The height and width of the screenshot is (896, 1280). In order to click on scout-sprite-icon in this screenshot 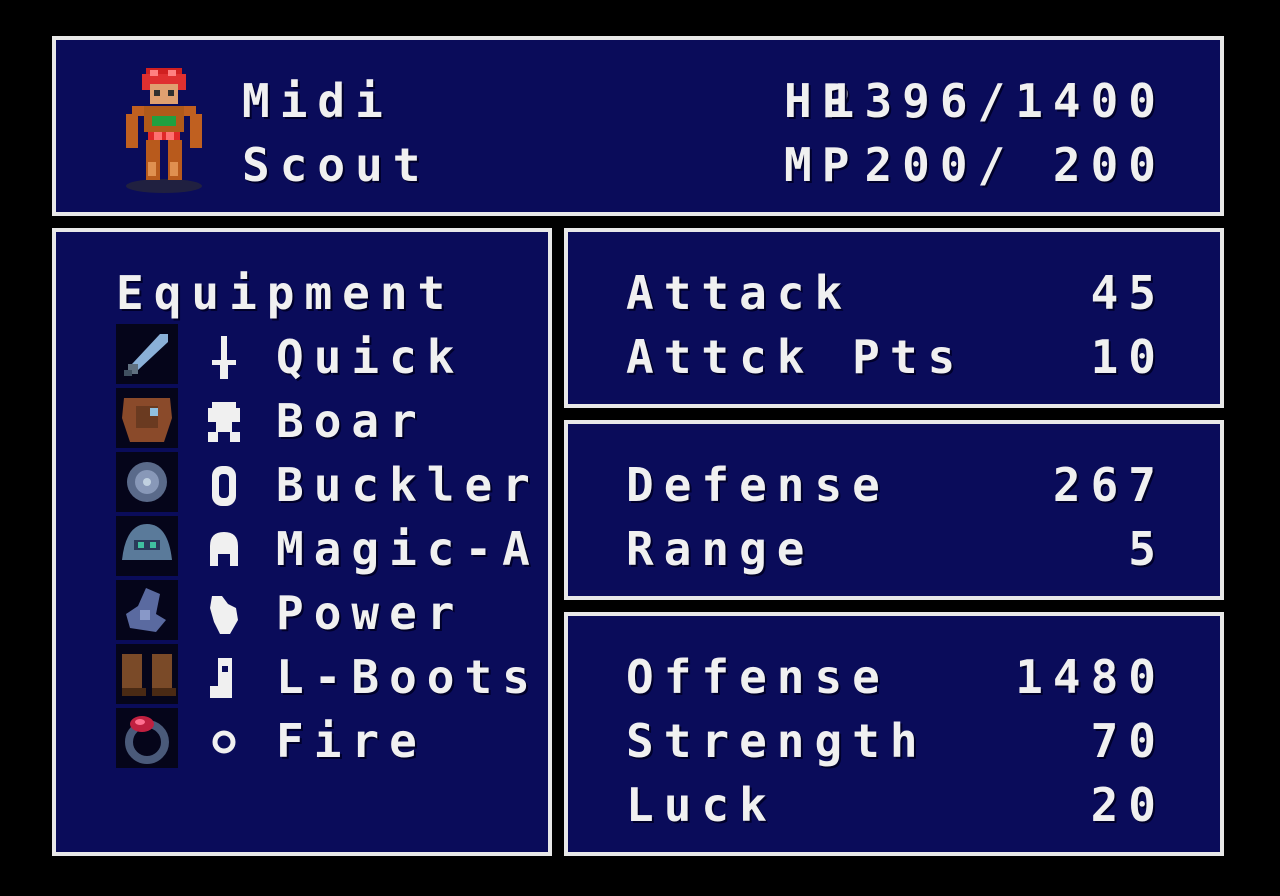, I will do `click(164, 130)`.